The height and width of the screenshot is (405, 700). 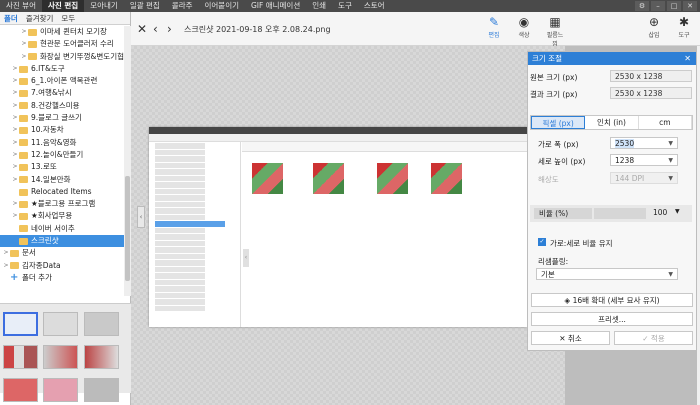 What do you see at coordinates (169, 29) in the screenshot?
I see `next-image-icon: ›` at bounding box center [169, 29].